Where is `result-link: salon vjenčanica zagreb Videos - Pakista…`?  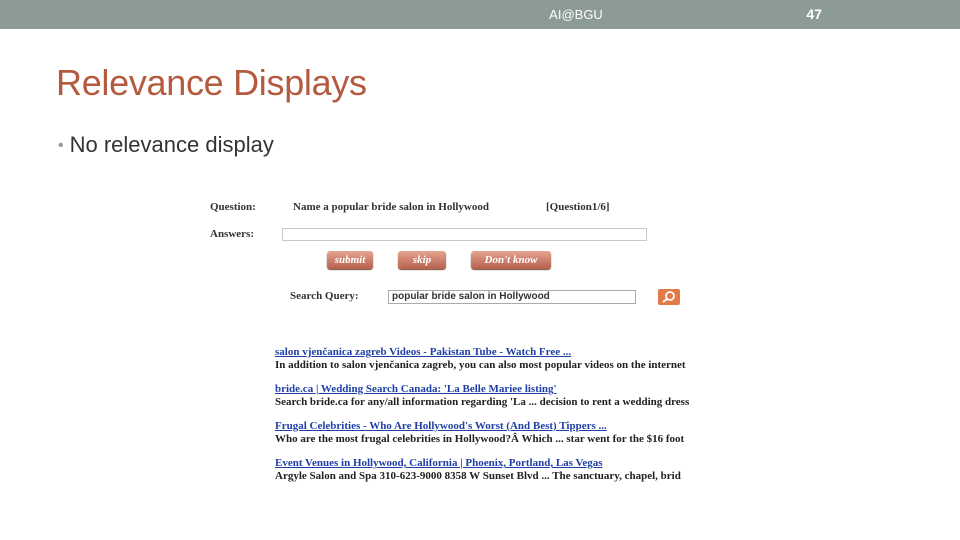 result-link: salon vjenčanica zagreb Videos - Pakista… is located at coordinates (505, 352).